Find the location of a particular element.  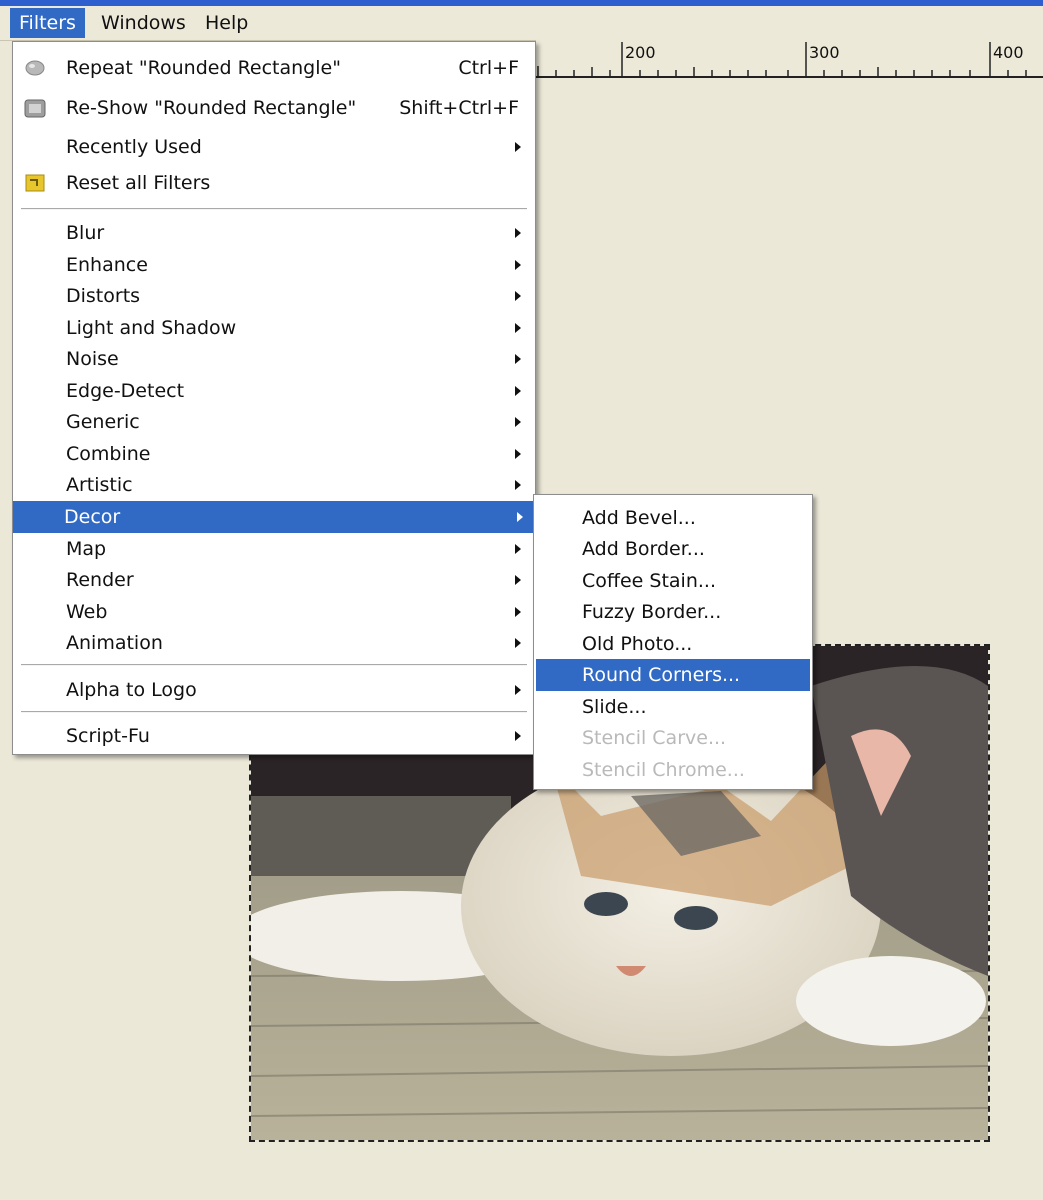

menu-item-map: Map is located at coordinates (274, 549).